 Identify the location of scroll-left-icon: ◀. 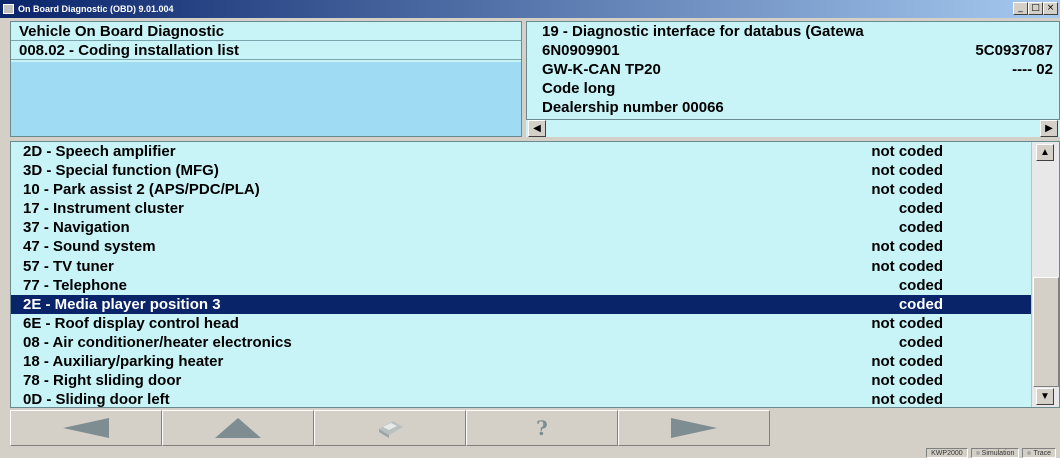
(537, 128).